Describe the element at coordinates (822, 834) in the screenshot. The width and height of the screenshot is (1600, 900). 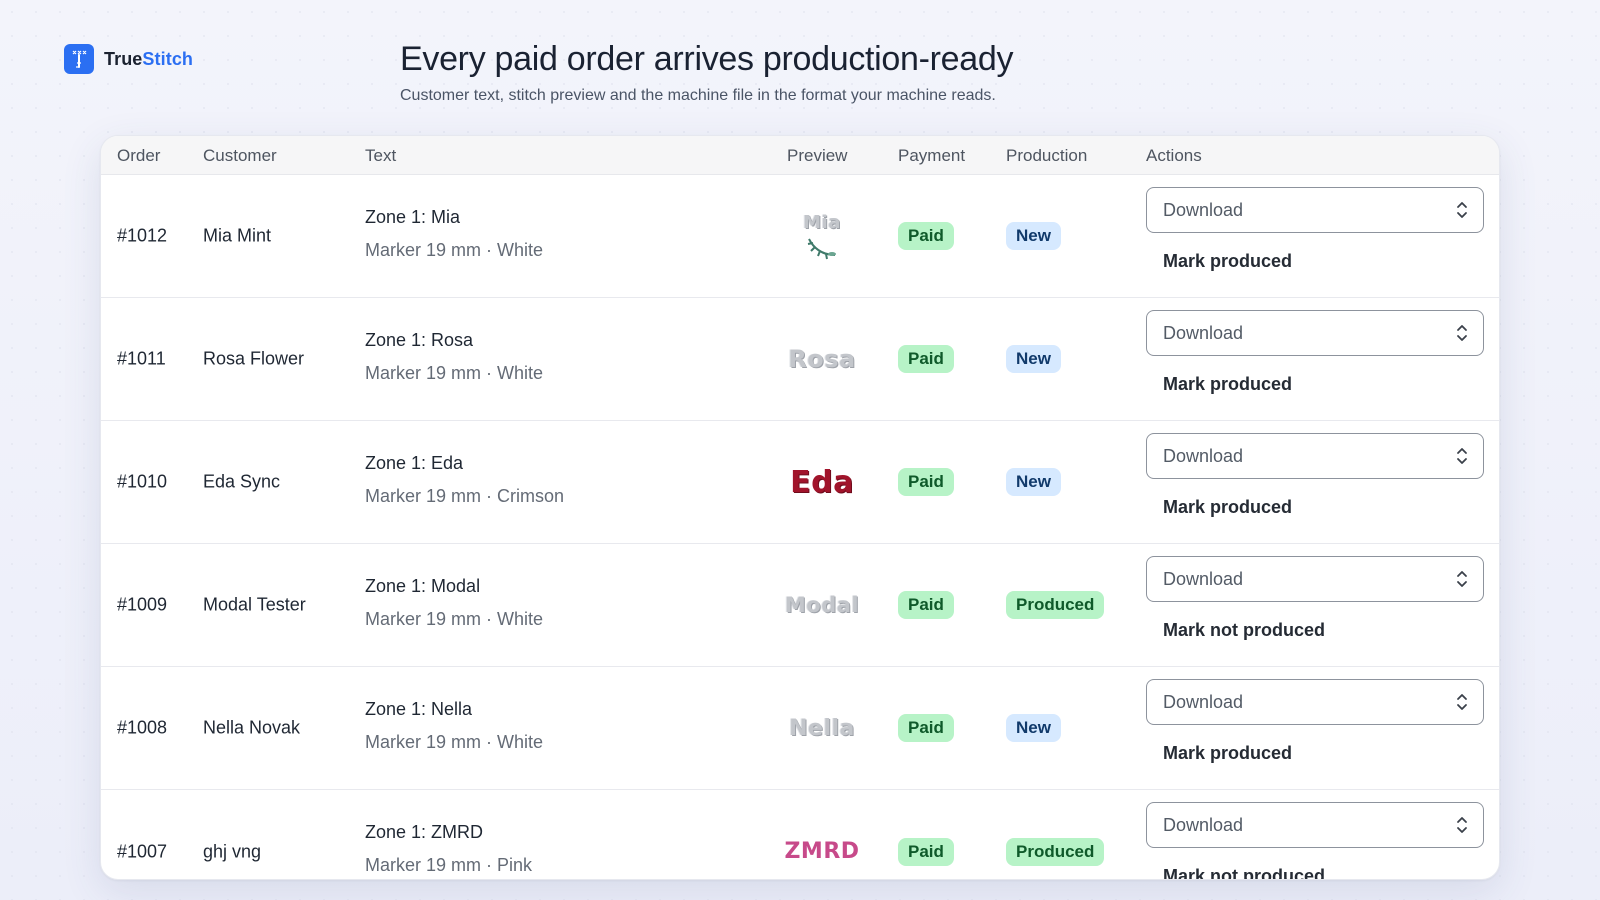
I see `stitch-preview: ZMRD` at that location.